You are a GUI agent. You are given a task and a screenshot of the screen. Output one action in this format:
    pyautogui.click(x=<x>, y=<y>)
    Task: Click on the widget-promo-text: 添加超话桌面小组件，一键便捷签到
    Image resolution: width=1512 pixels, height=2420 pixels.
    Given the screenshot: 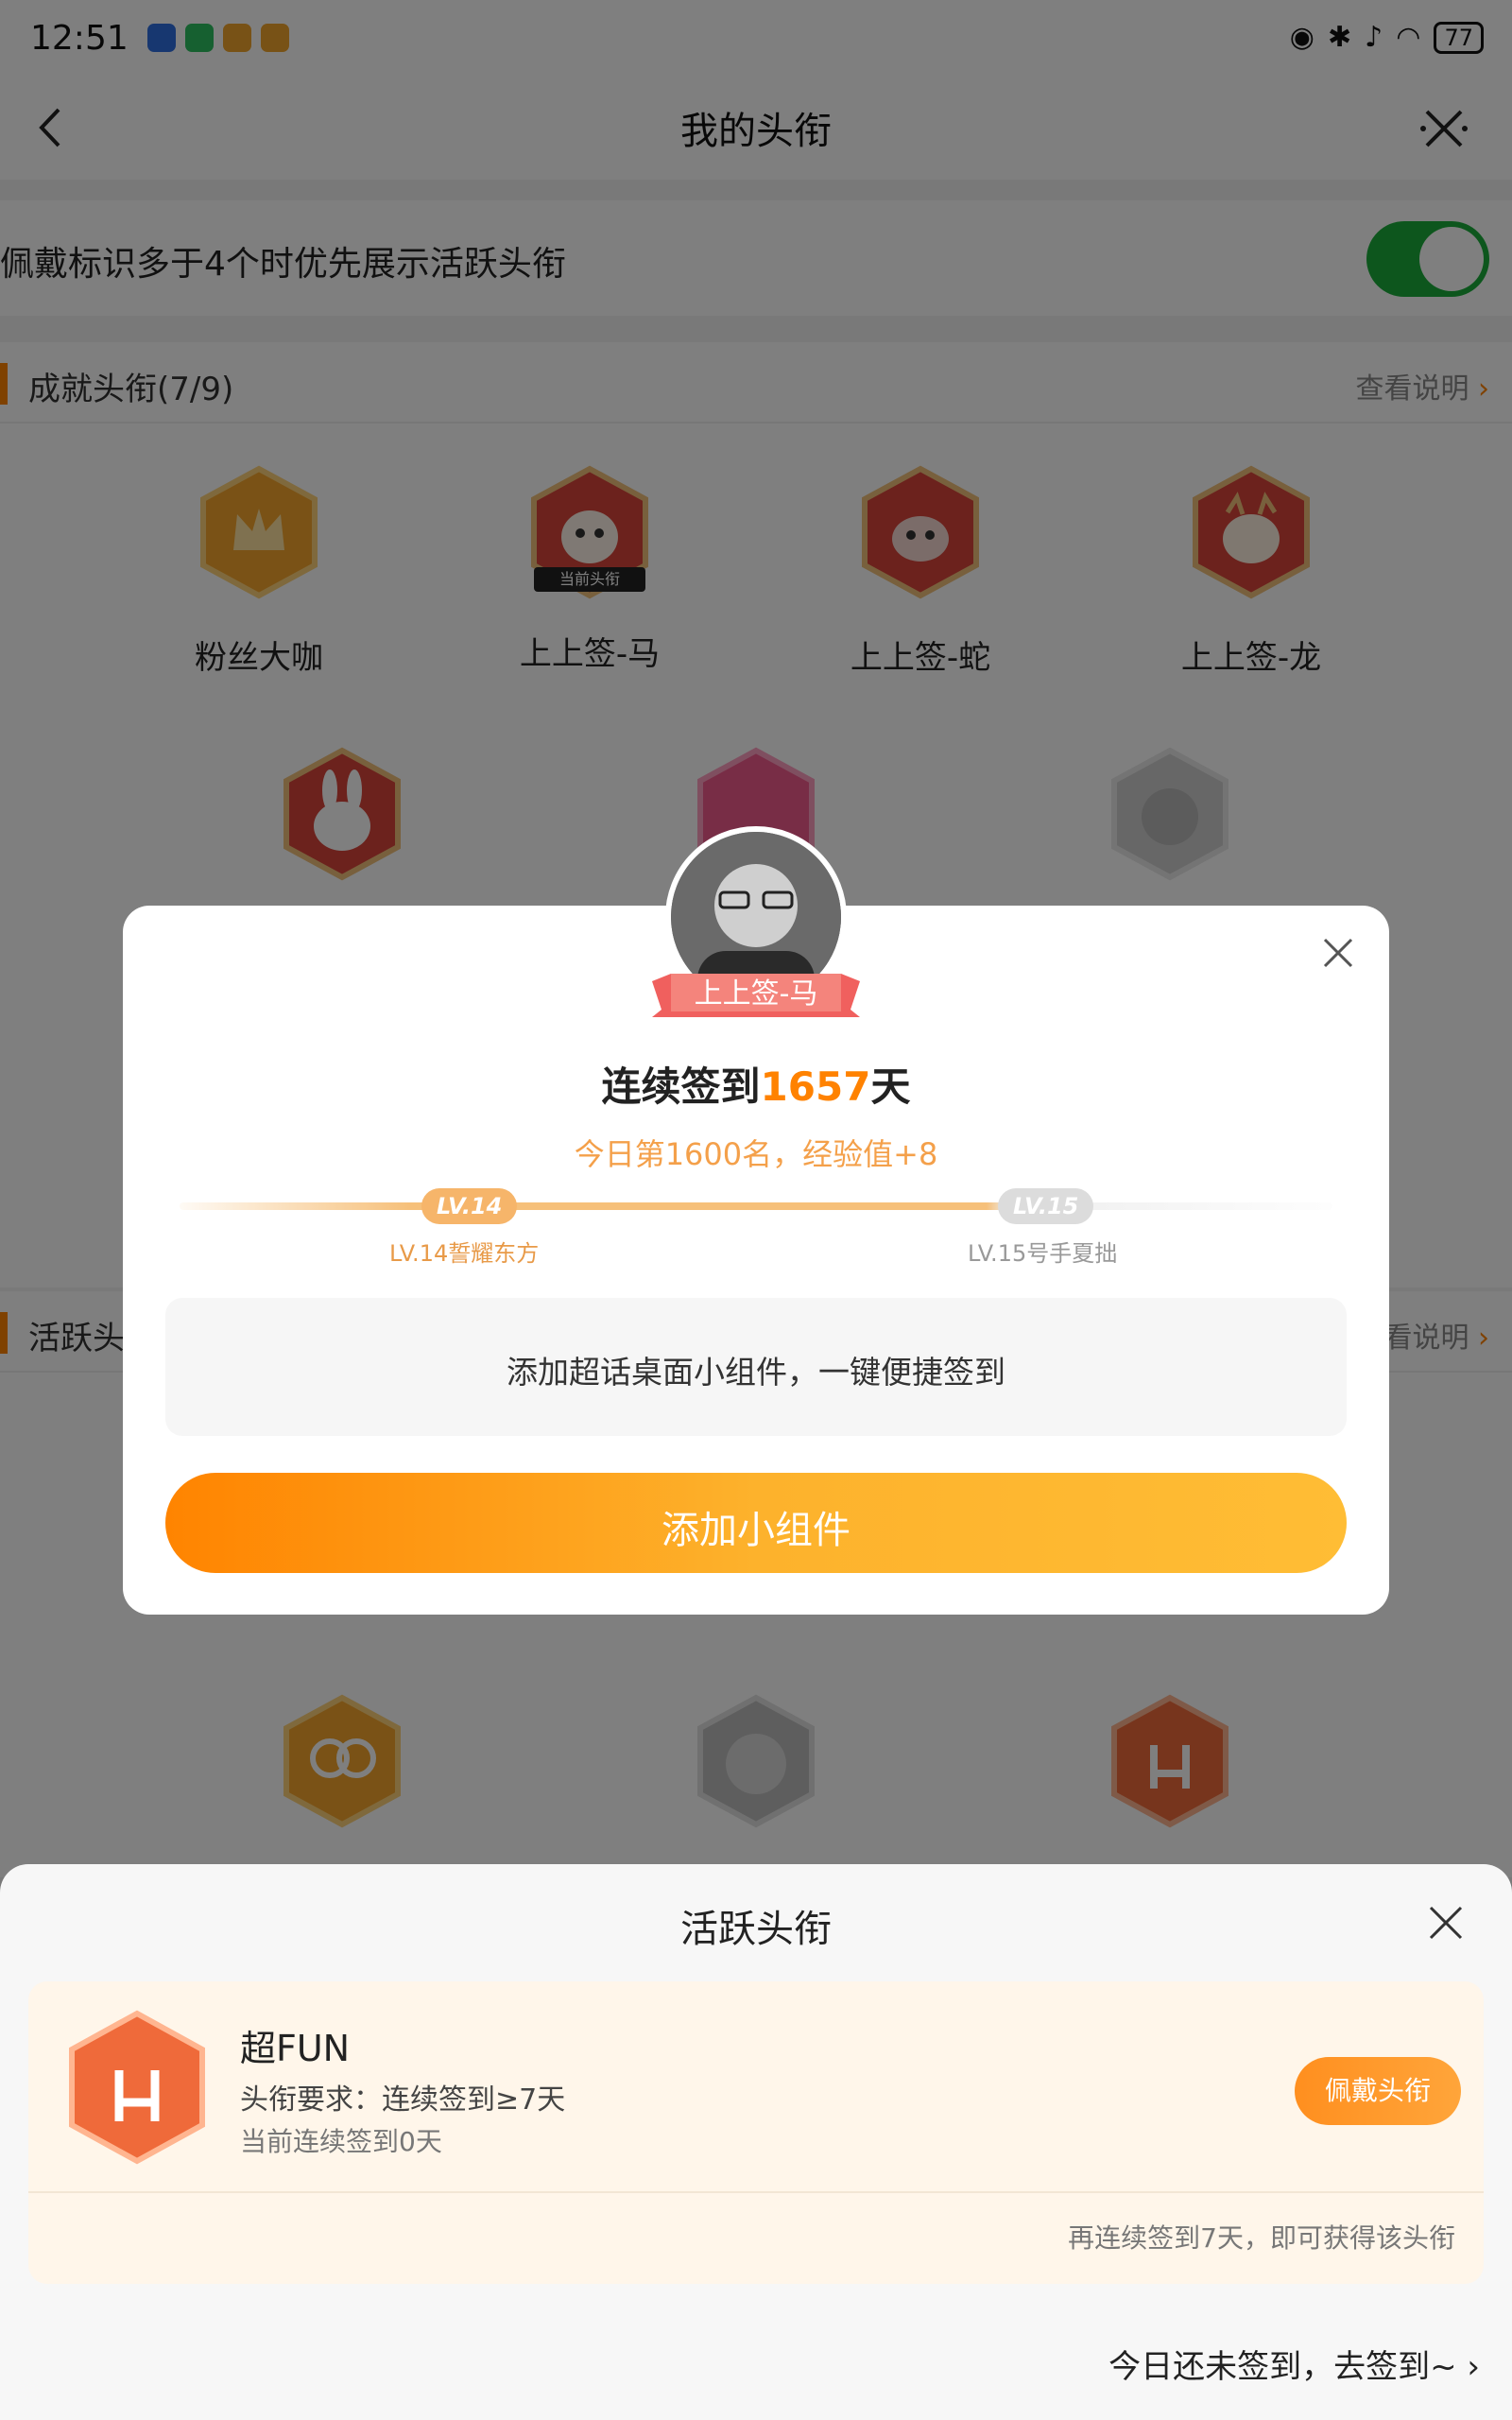 What is the action you would take?
    pyautogui.click(x=756, y=1373)
    